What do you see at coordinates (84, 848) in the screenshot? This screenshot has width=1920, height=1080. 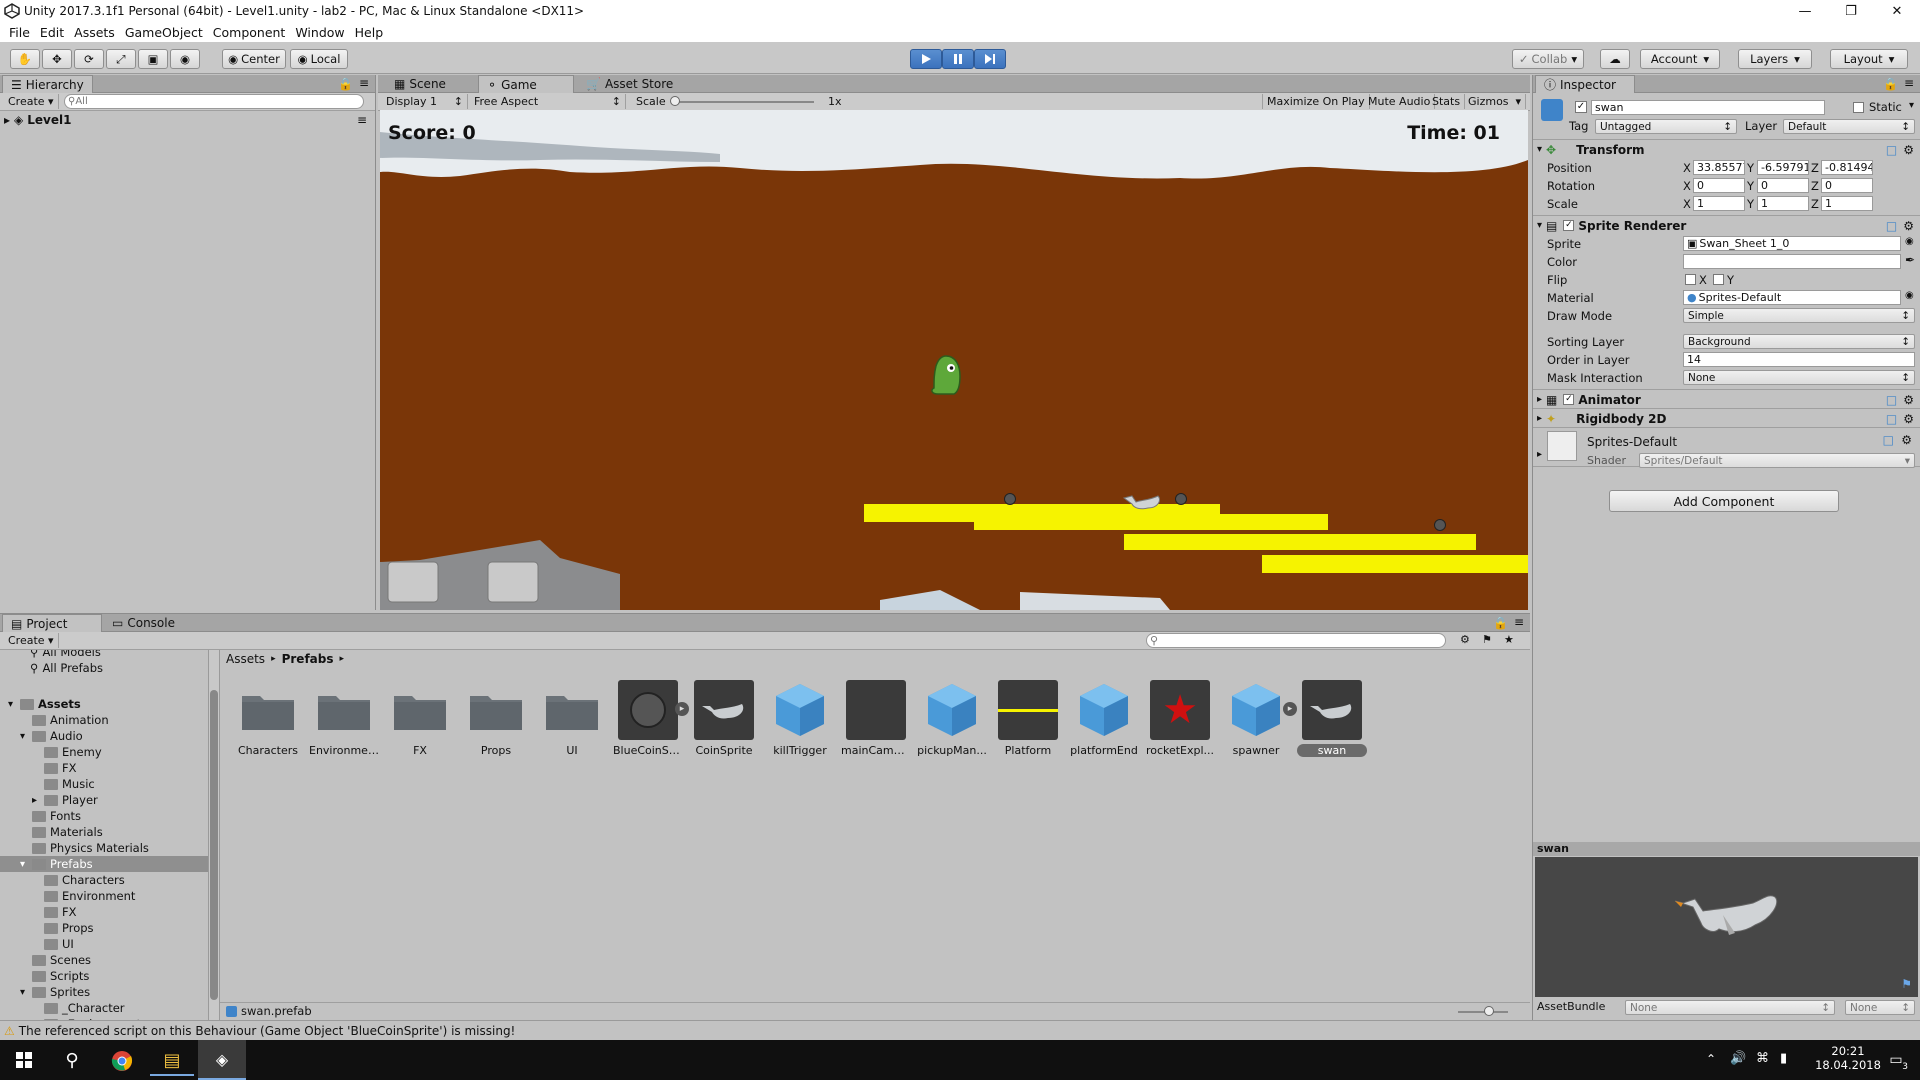 I see `tree-item: Physics Materials` at bounding box center [84, 848].